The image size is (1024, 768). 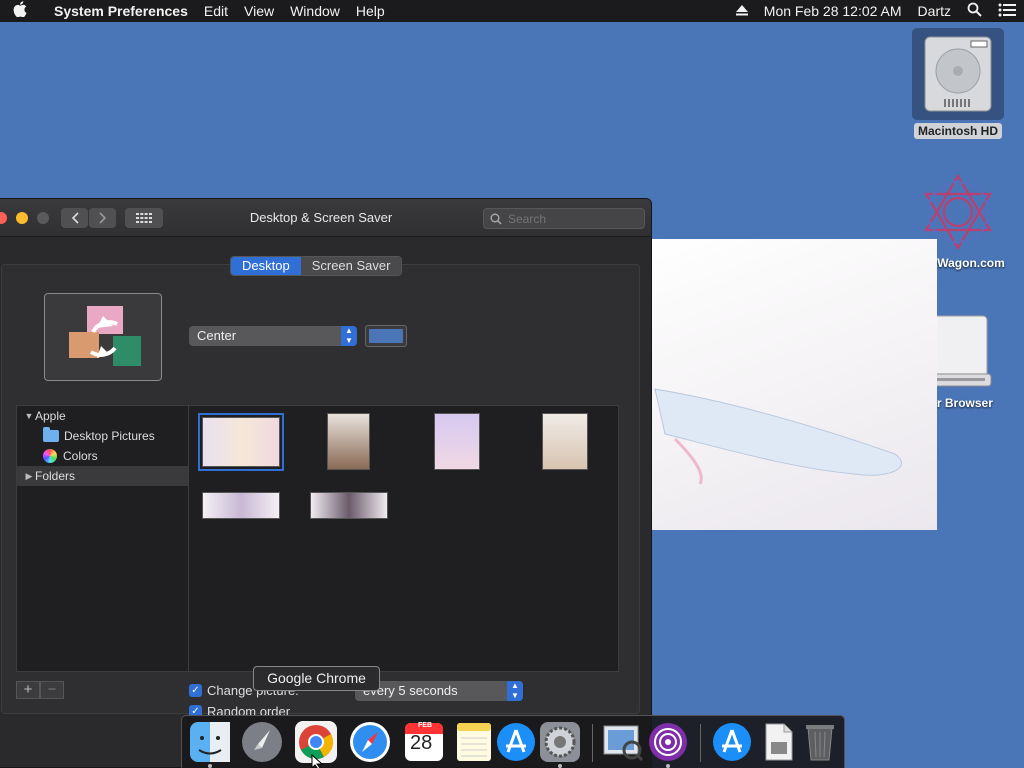 I want to click on disclosure-down-icon: ▼, so click(x=29, y=416).